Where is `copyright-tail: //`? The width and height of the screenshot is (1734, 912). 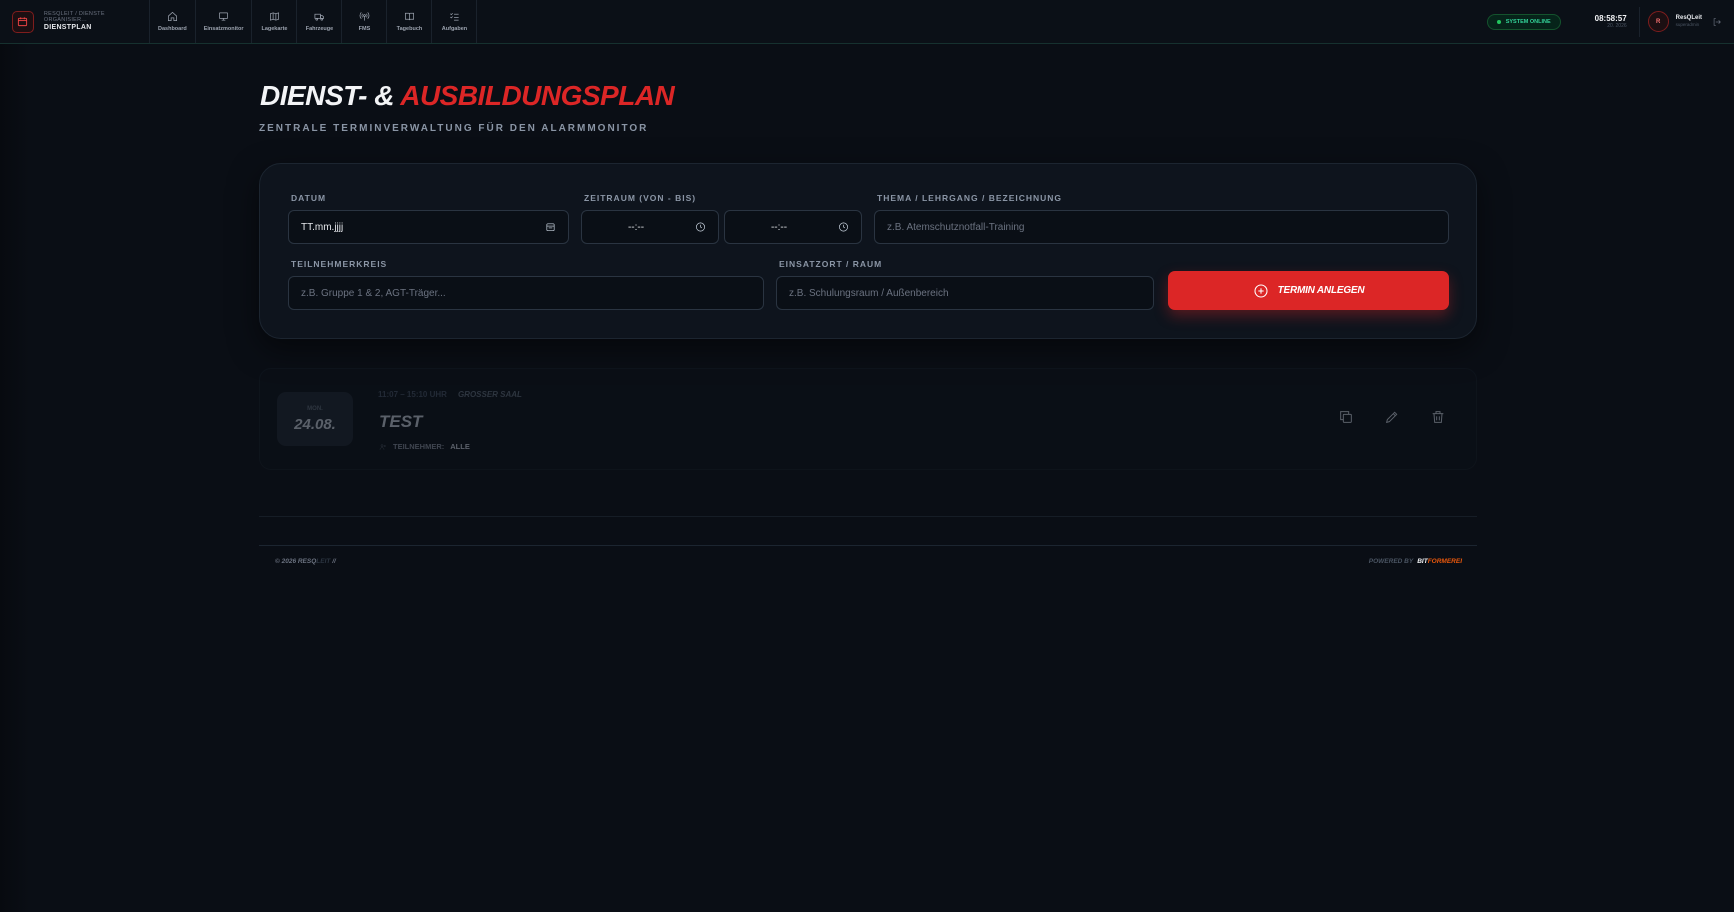
copyright-tail: // is located at coordinates (333, 561).